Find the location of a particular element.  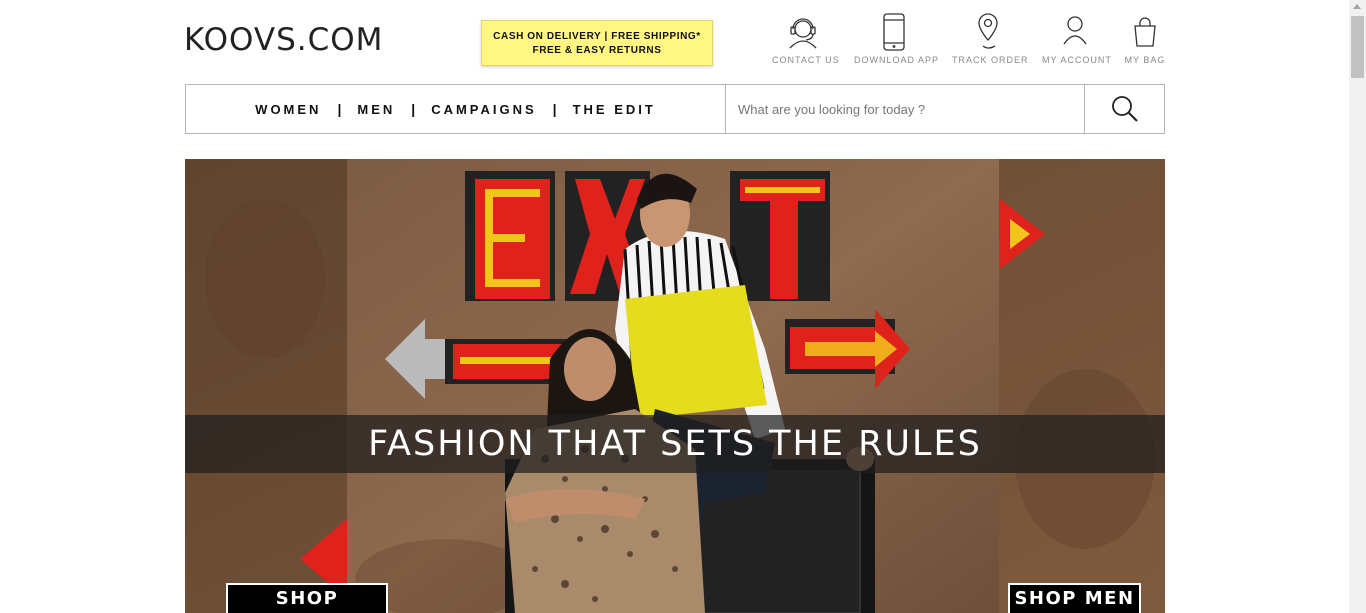

category-links: WOMEN | MEN | CAMPAIGNS | THE EDIT is located at coordinates (455, 109).